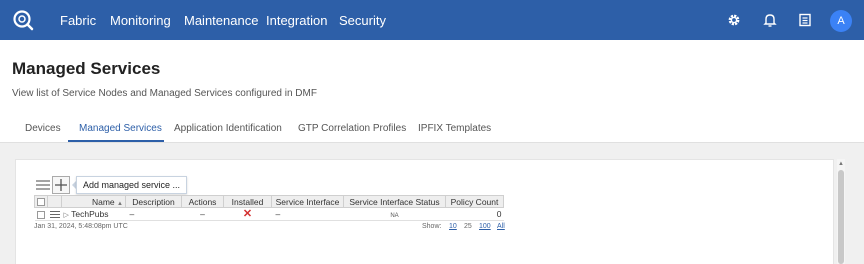 This screenshot has height=264, width=864. What do you see at coordinates (43, 128) in the screenshot?
I see `tab-devices: Devices` at bounding box center [43, 128].